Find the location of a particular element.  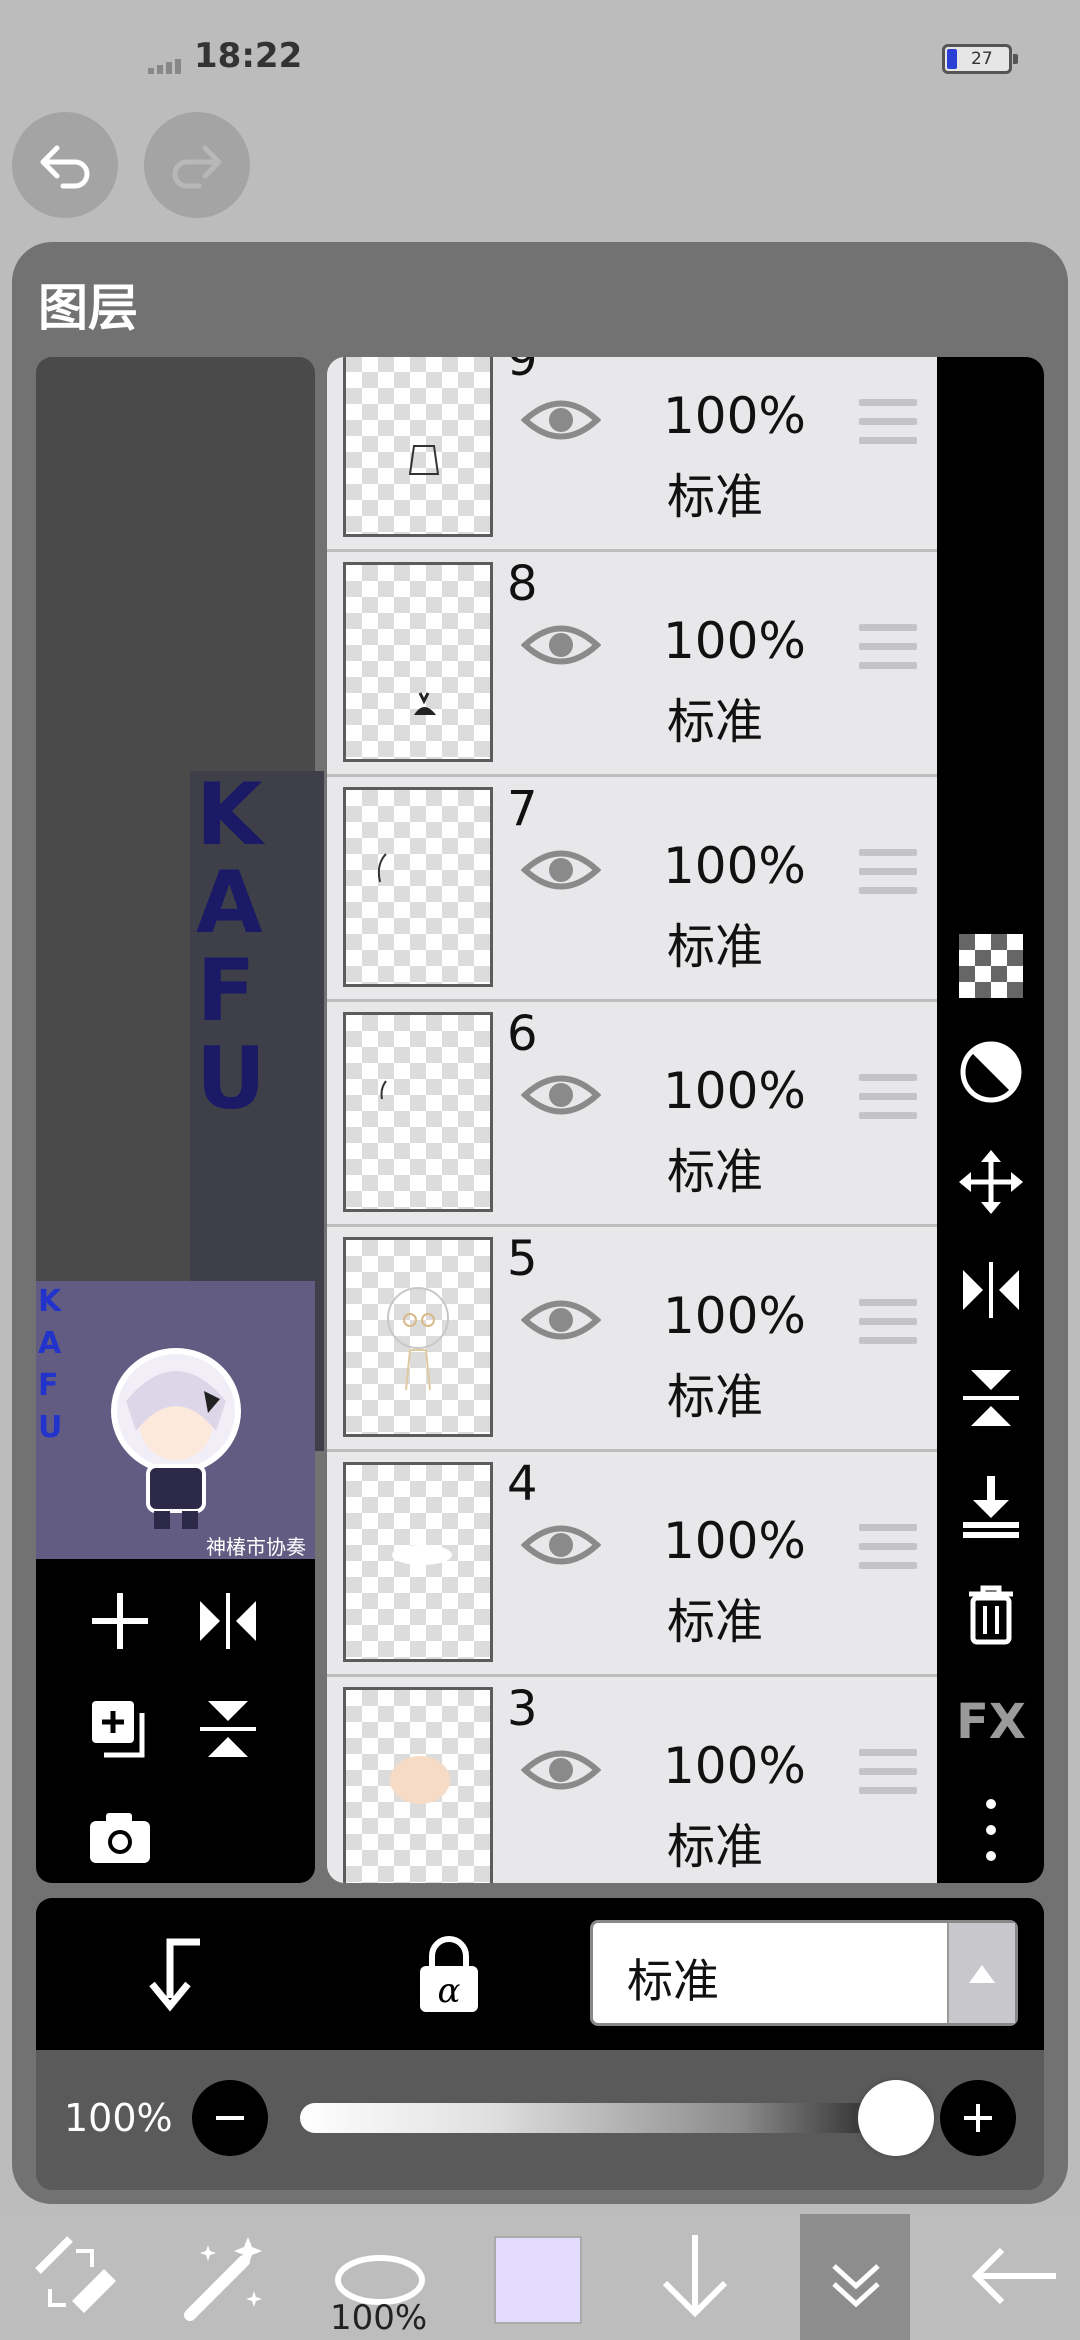

trash-icon is located at coordinates (991, 1615).